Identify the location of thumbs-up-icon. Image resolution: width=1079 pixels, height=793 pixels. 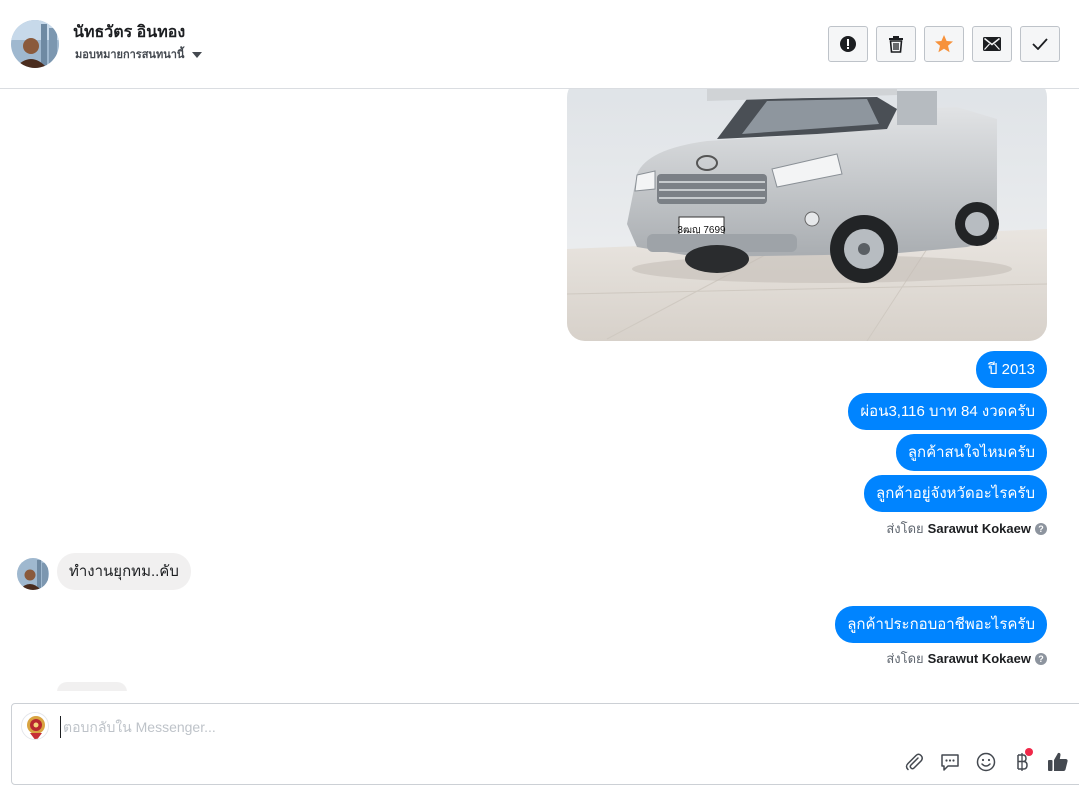
(1058, 761).